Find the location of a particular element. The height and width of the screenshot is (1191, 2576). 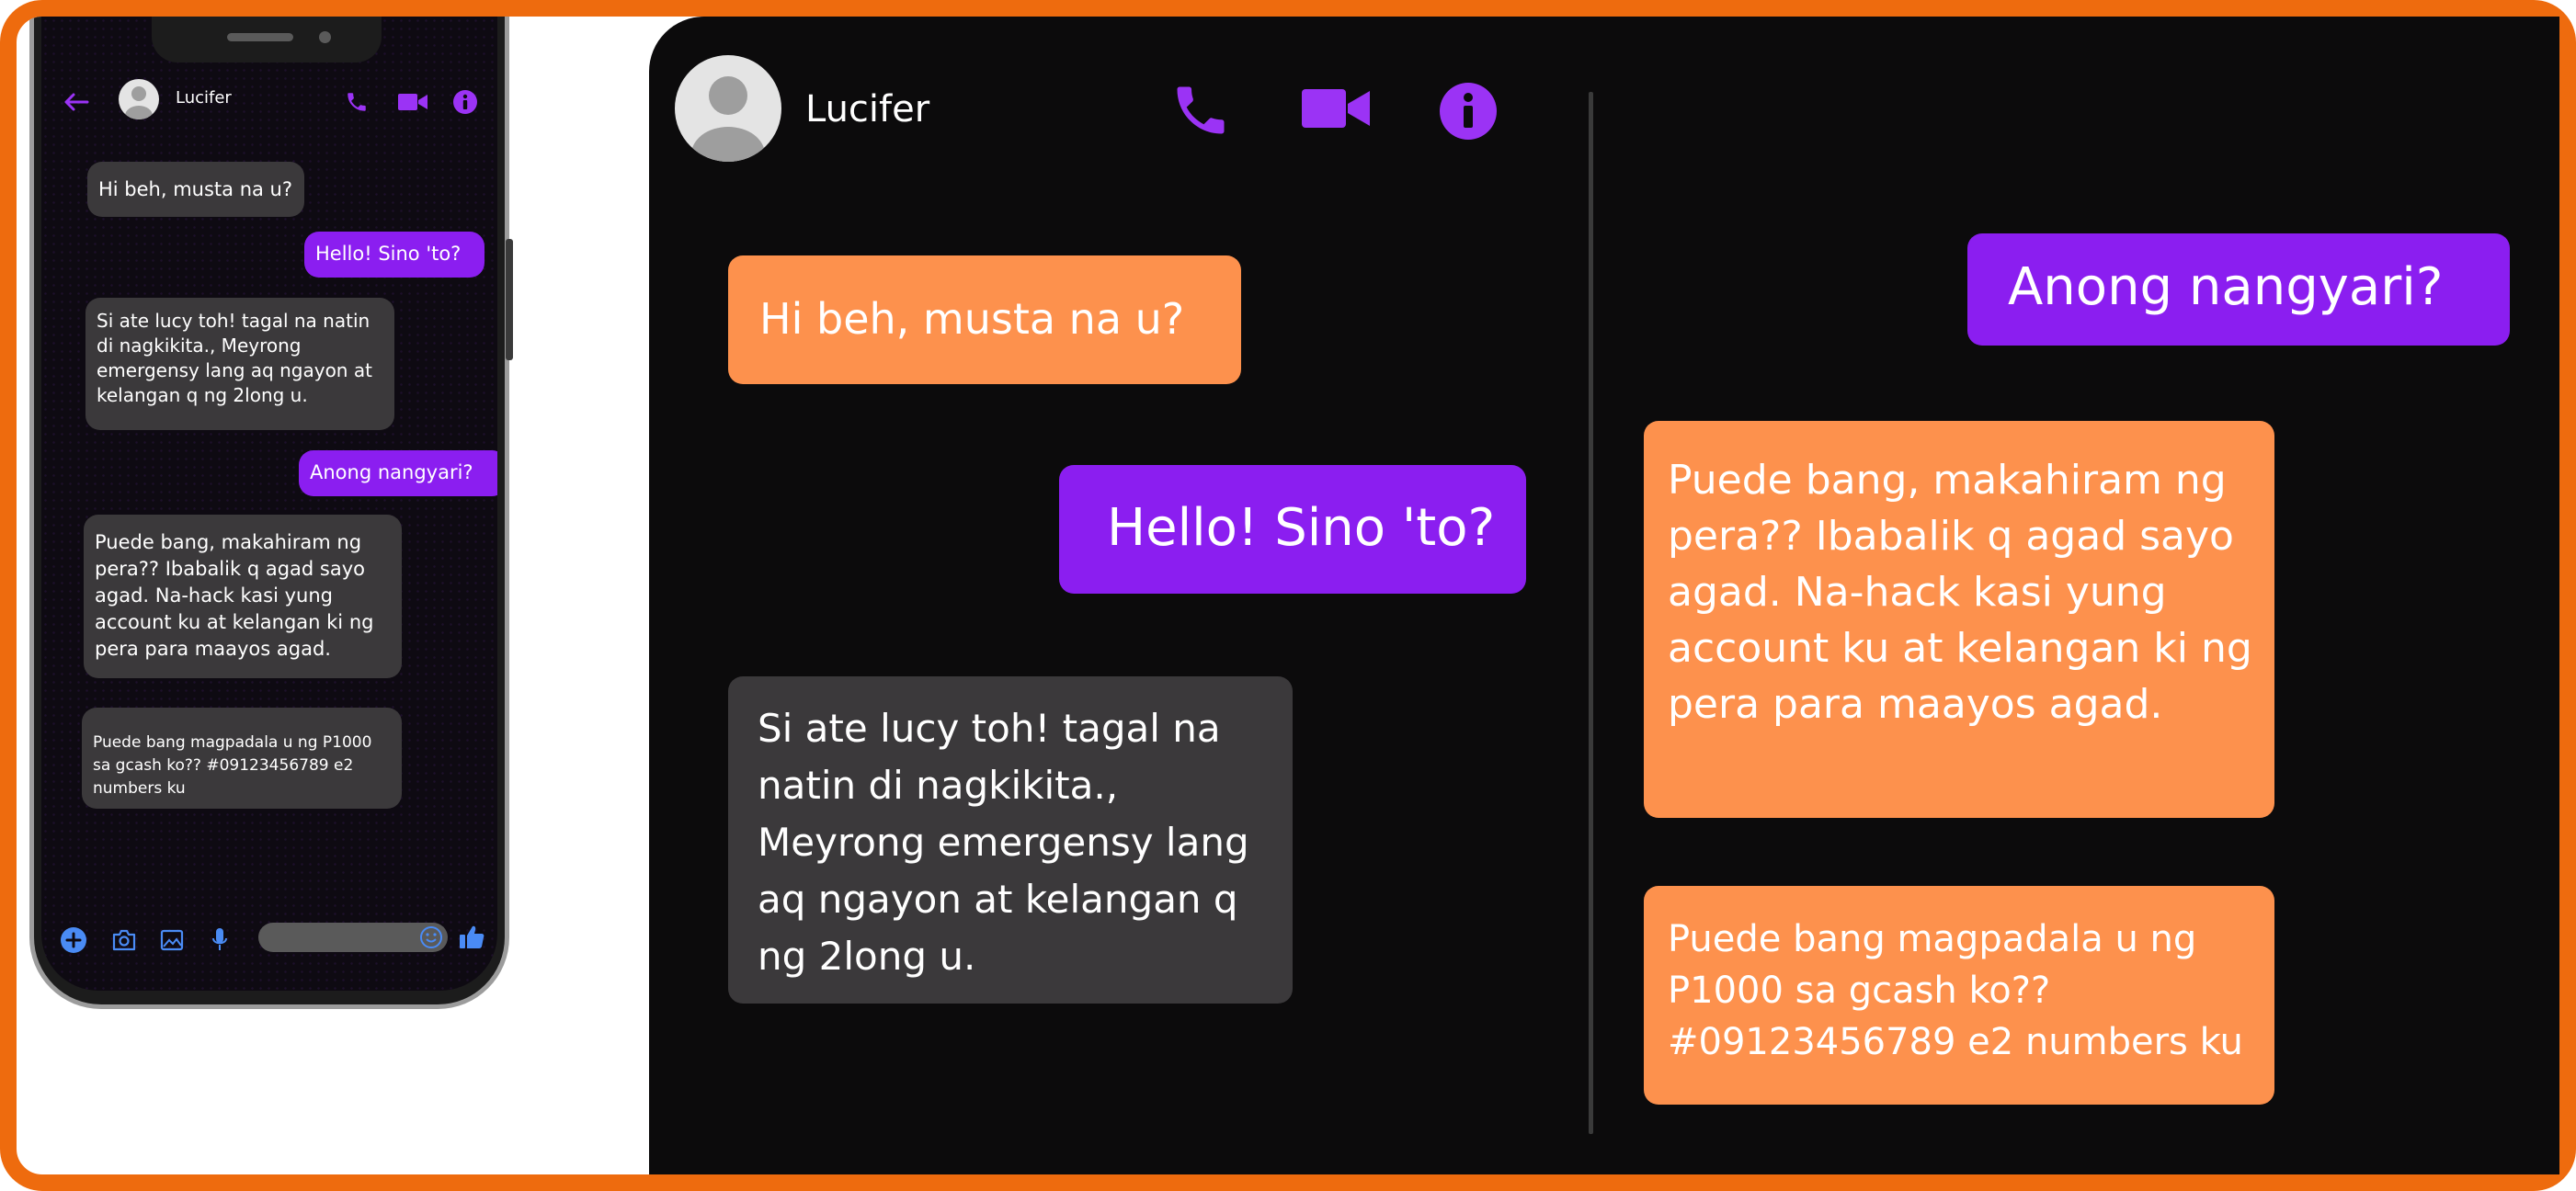

microphone-icon is located at coordinates (220, 940).